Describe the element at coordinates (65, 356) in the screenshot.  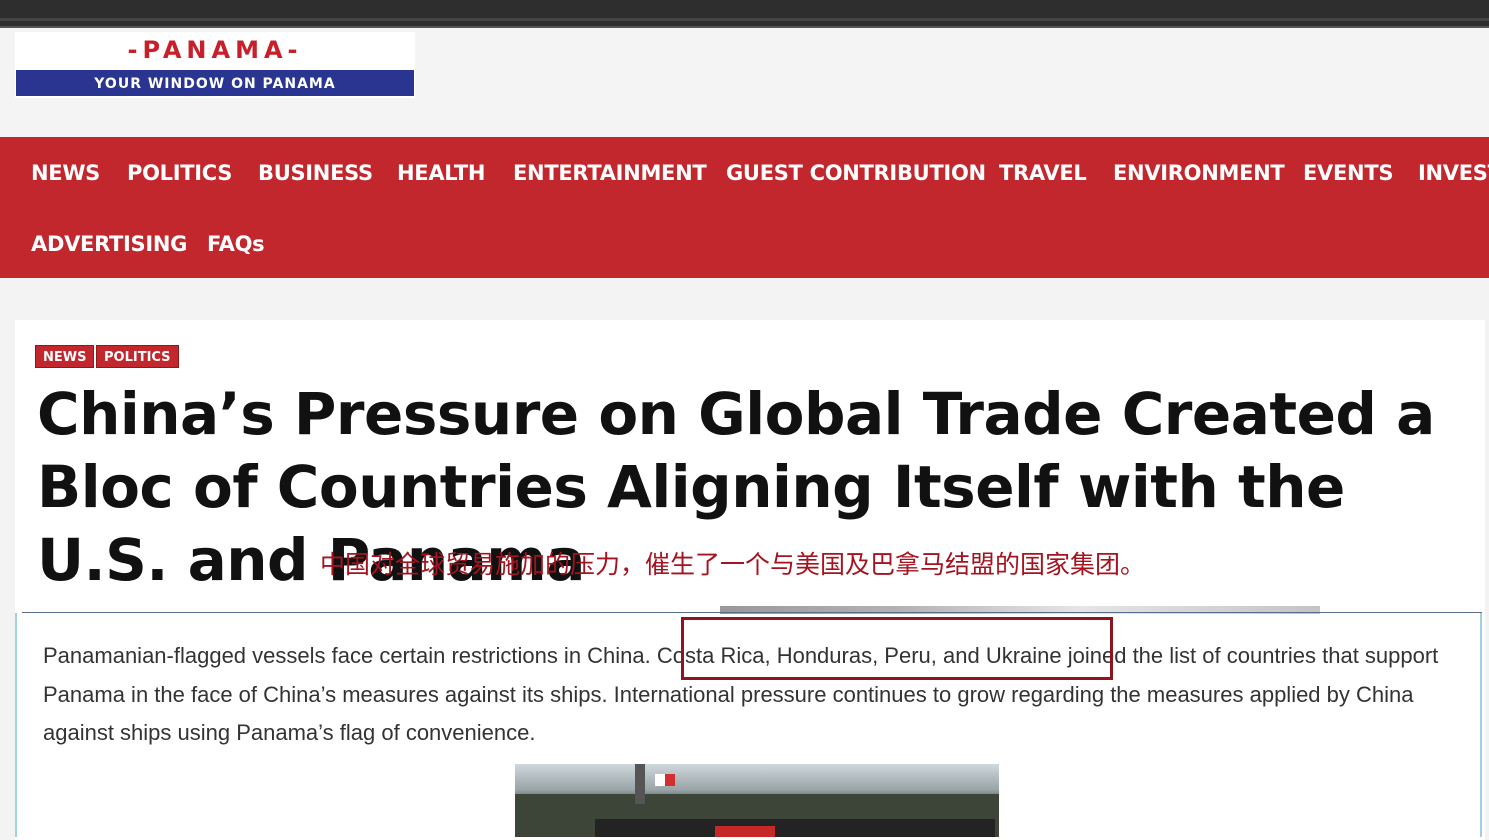
I see `tag-news: NEWS` at that location.